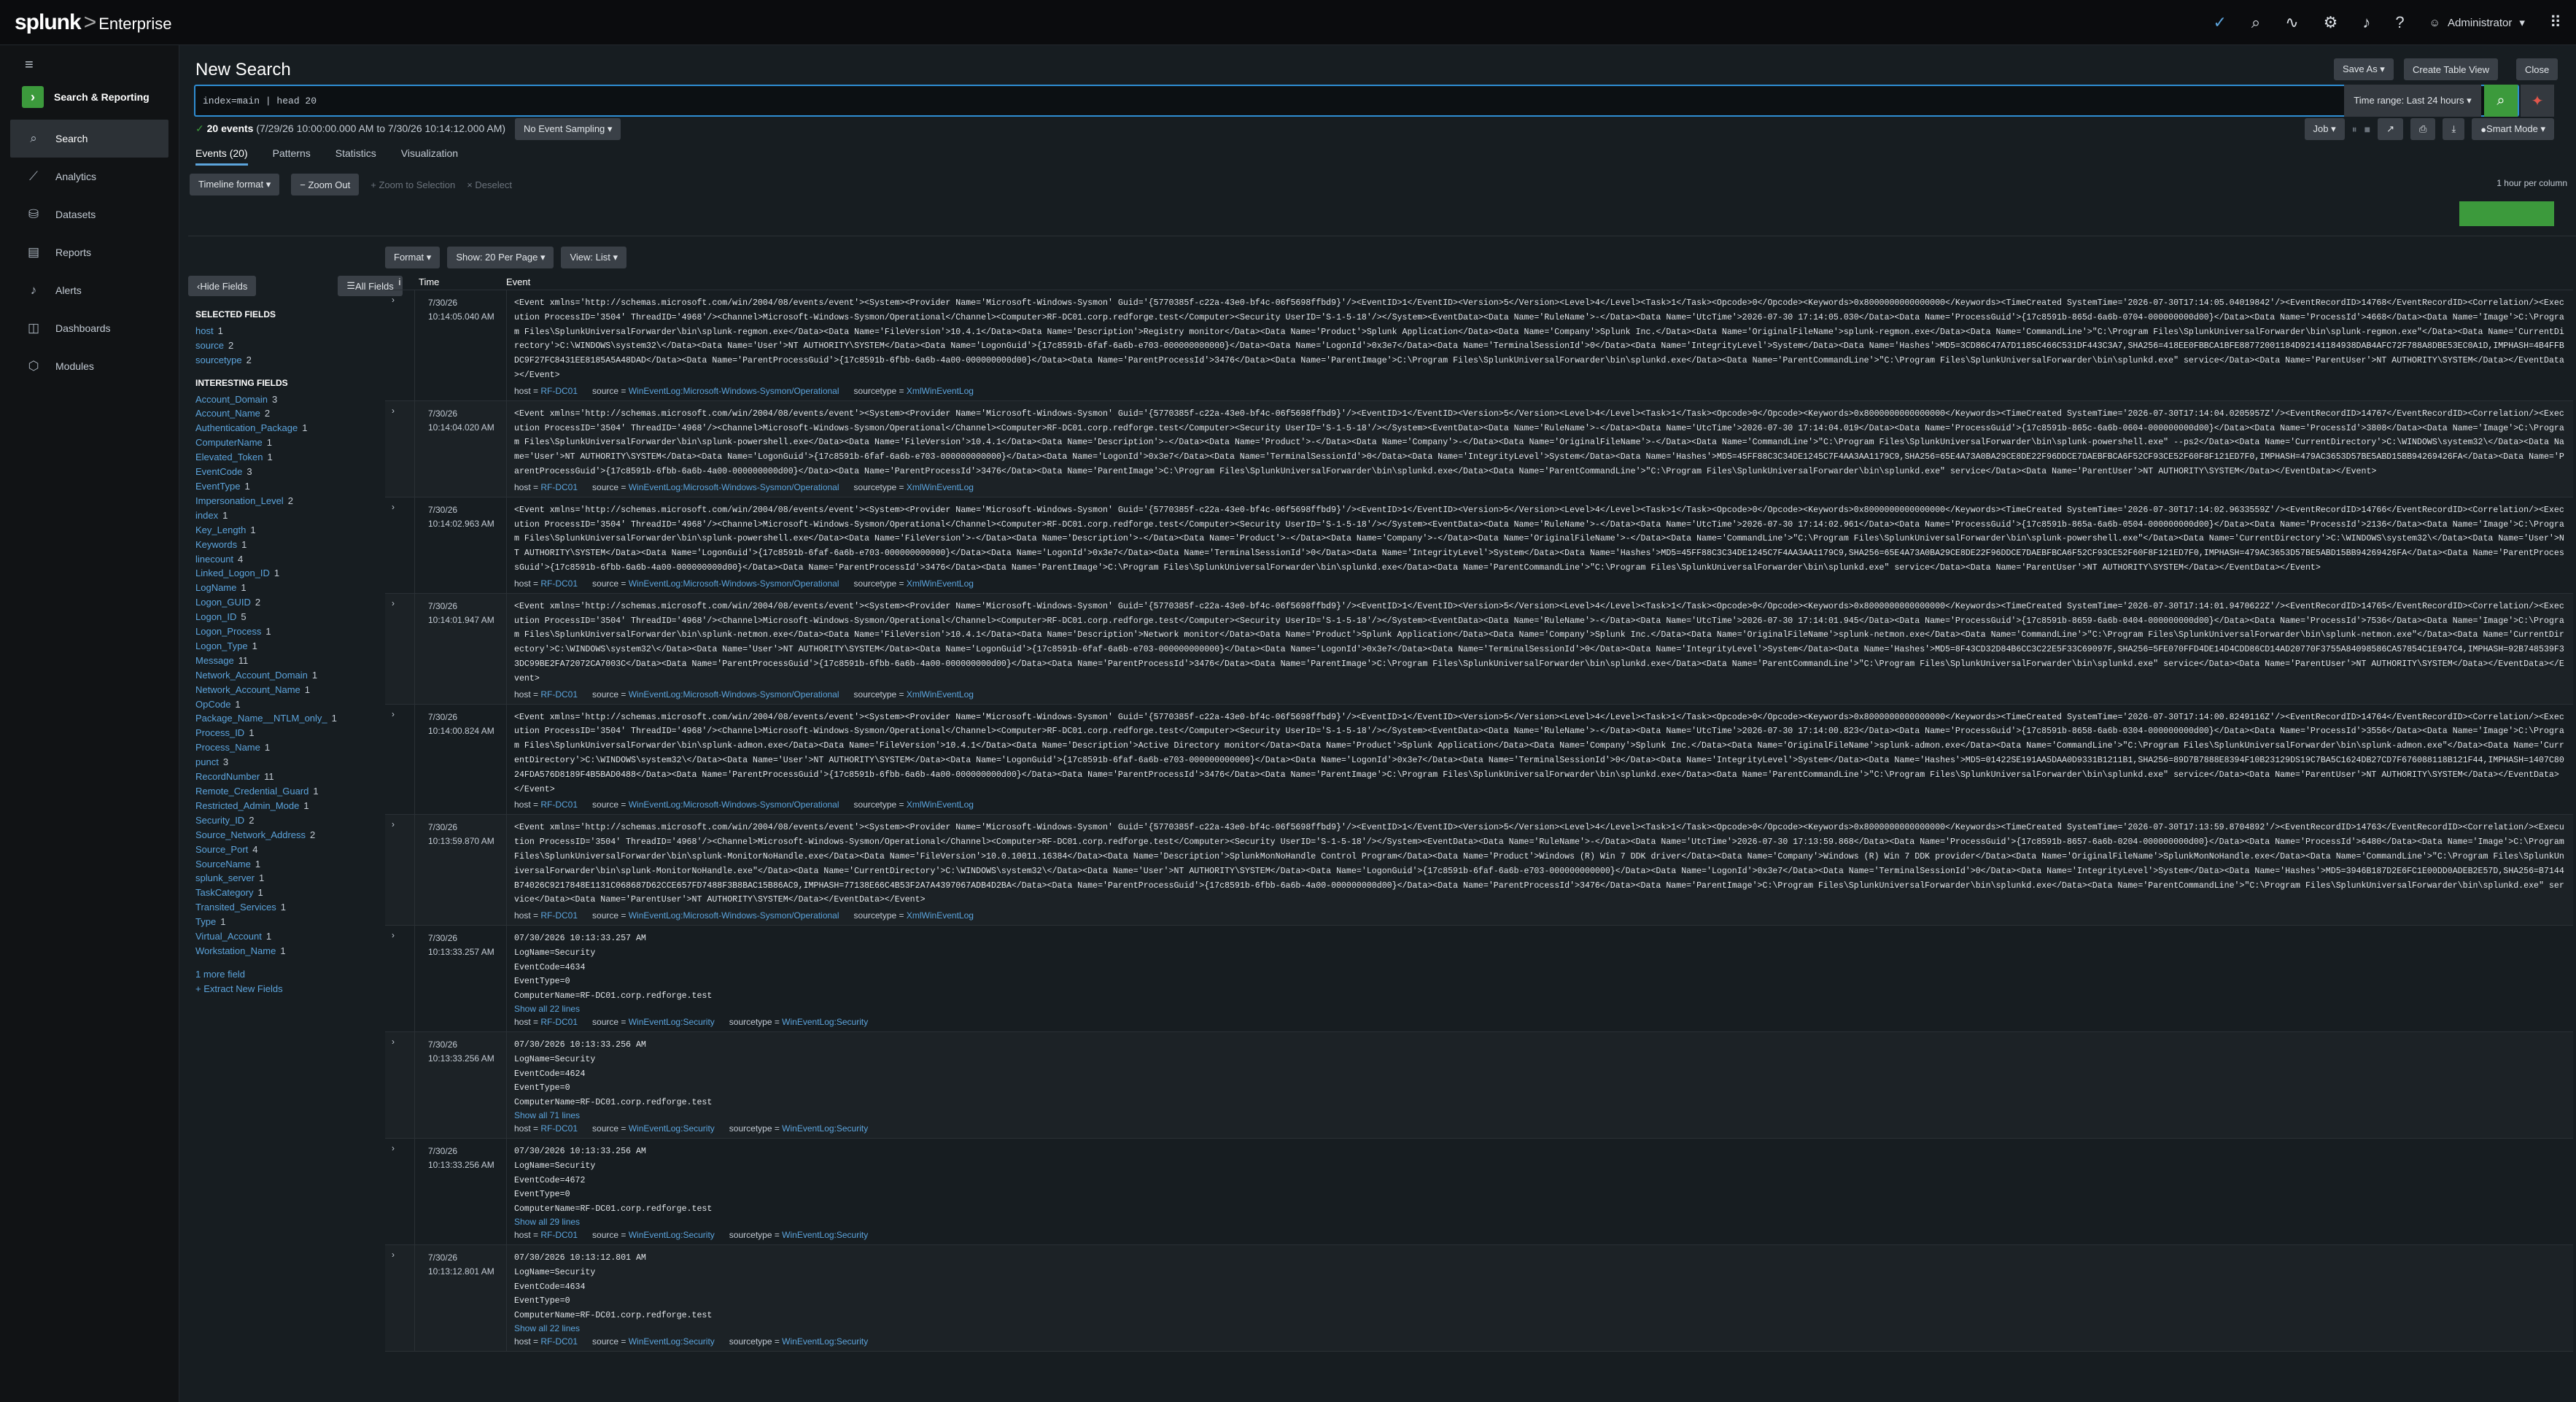 The image size is (2576, 1402). Describe the element at coordinates (90, 214) in the screenshot. I see `sidebar-item-datasets: ⛁ Datasets` at that location.